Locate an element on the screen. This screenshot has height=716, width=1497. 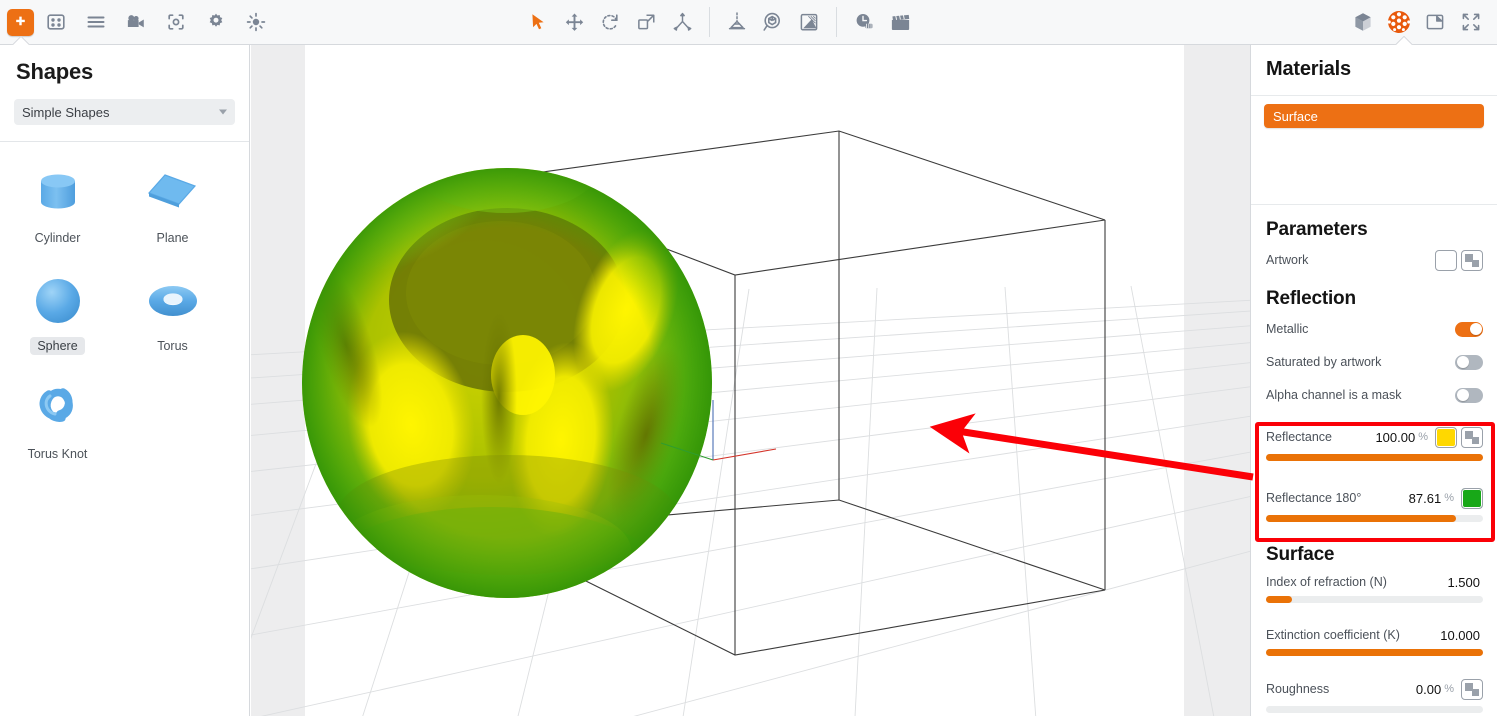
reflectance-180-unit: % is located at coordinates (1449, 498).